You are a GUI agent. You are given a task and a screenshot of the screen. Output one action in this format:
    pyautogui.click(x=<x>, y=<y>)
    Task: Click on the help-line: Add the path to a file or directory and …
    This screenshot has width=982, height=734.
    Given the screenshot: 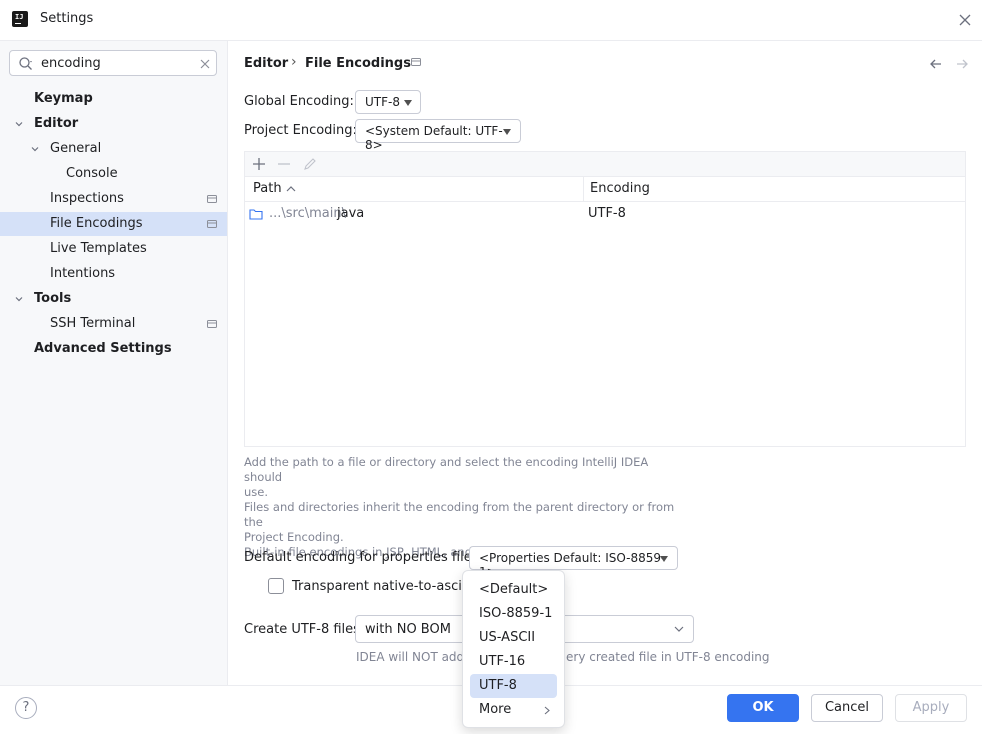 What is the action you would take?
    pyautogui.click(x=446, y=469)
    